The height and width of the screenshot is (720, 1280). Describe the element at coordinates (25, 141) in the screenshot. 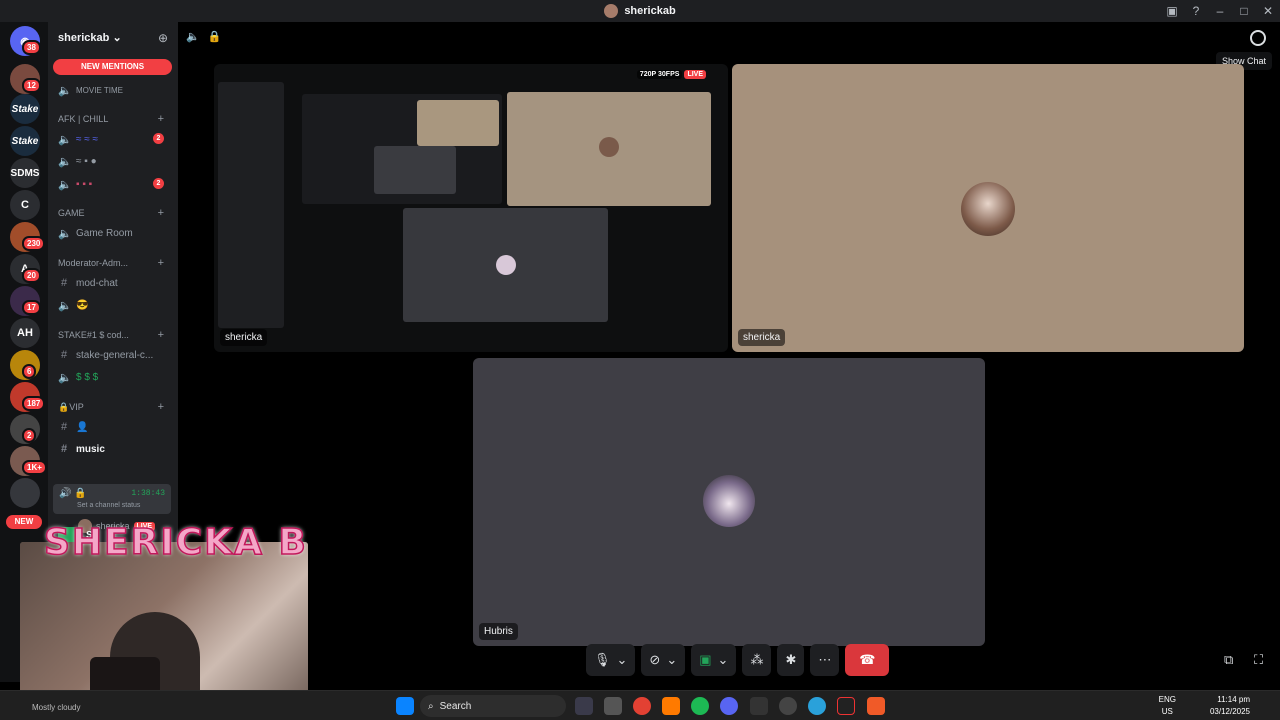

I see `server-icon-stake-2: Stake` at that location.